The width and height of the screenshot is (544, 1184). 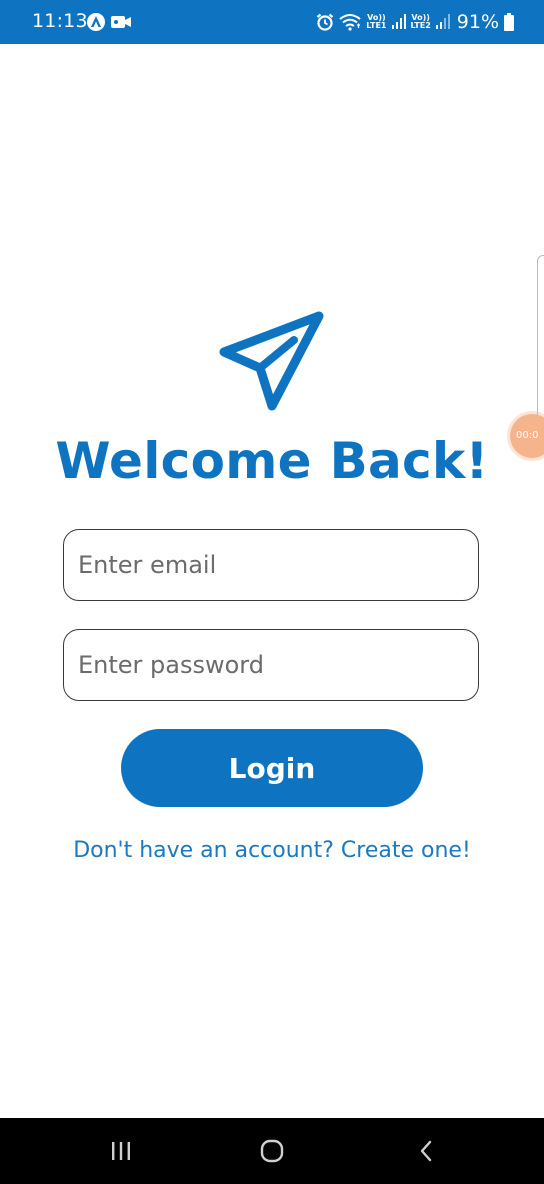 I want to click on wifi-icon, so click(x=350, y=22).